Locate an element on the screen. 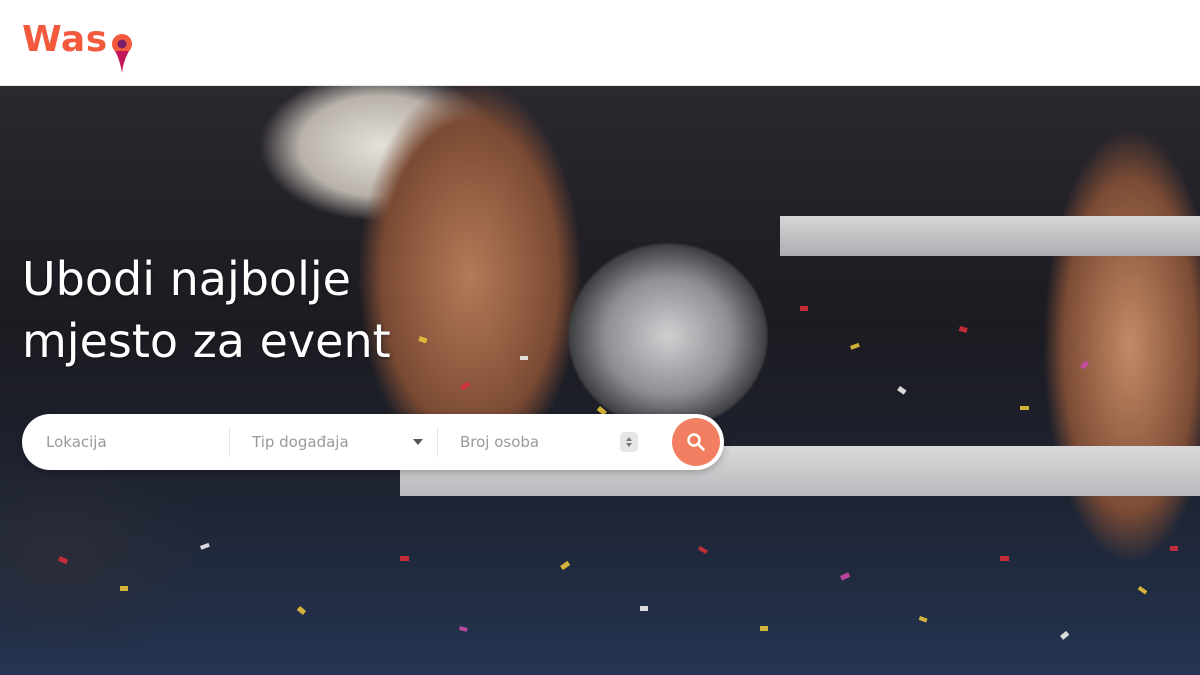  wasp-logo: Was is located at coordinates (78, 43).